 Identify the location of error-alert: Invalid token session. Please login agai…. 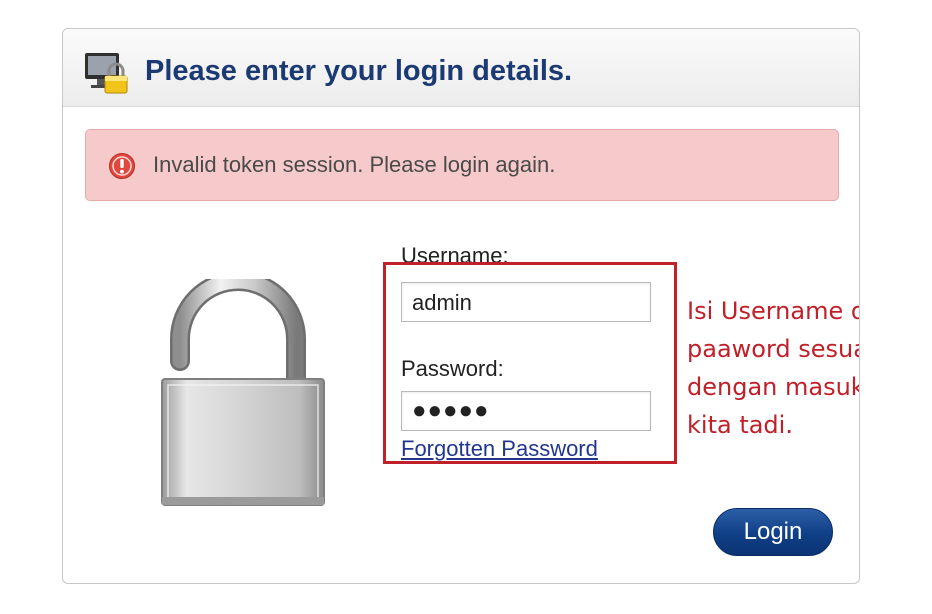
(462, 165).